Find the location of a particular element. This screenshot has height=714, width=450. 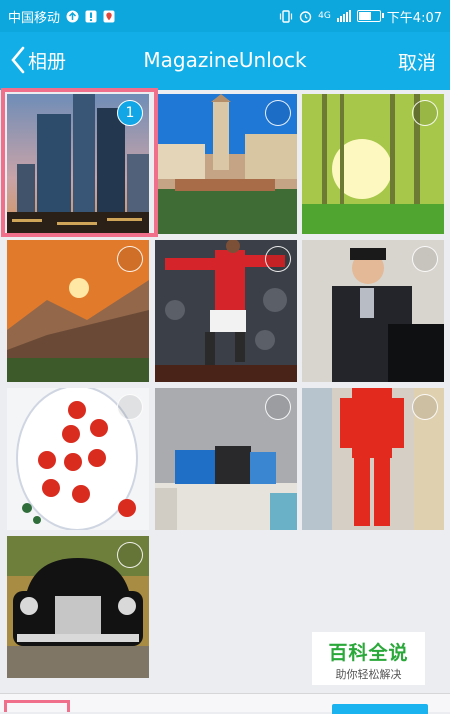

confirm-button is located at coordinates (380, 709).